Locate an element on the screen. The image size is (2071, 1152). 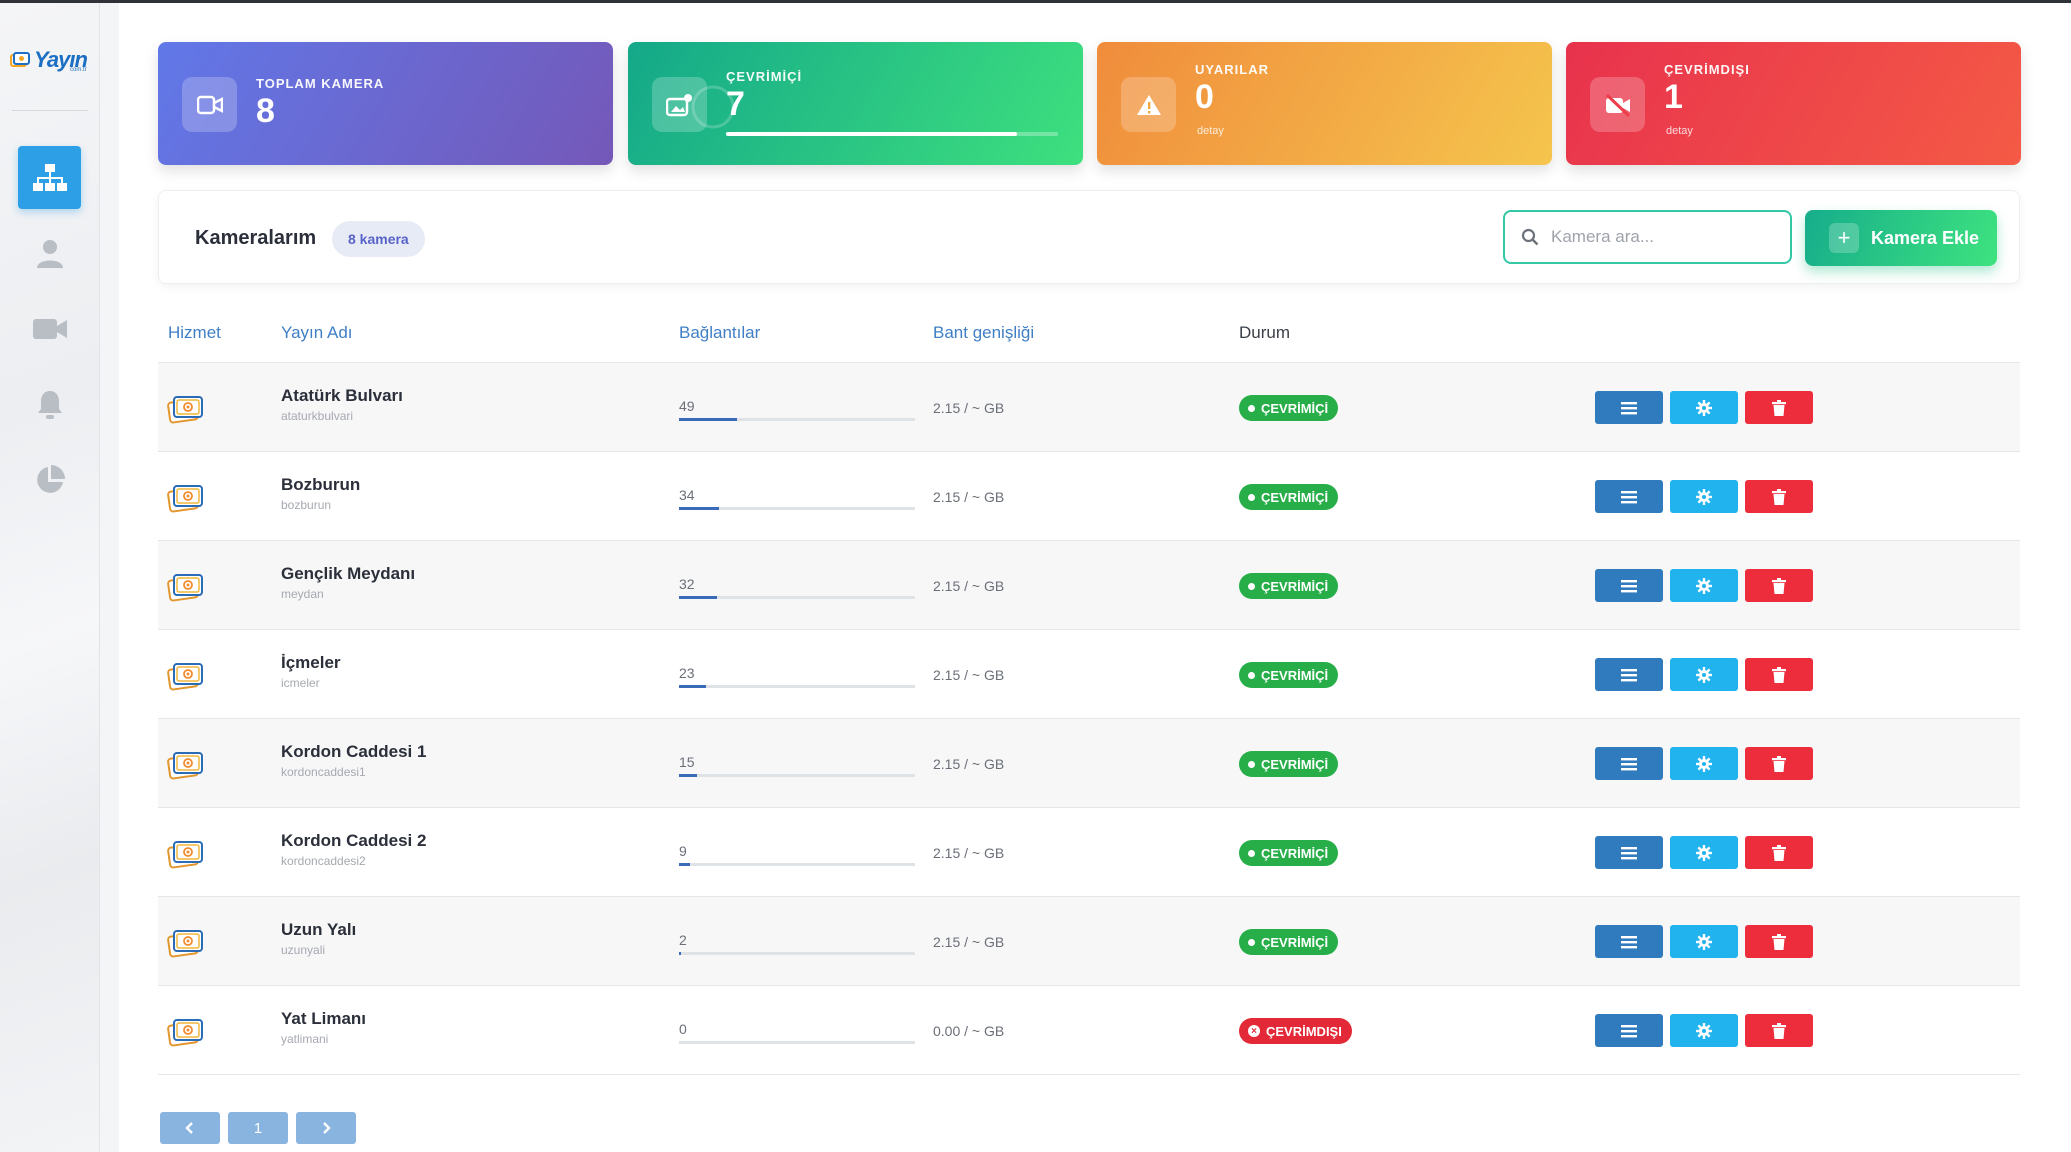
previous-page-button is located at coordinates (190, 1128).